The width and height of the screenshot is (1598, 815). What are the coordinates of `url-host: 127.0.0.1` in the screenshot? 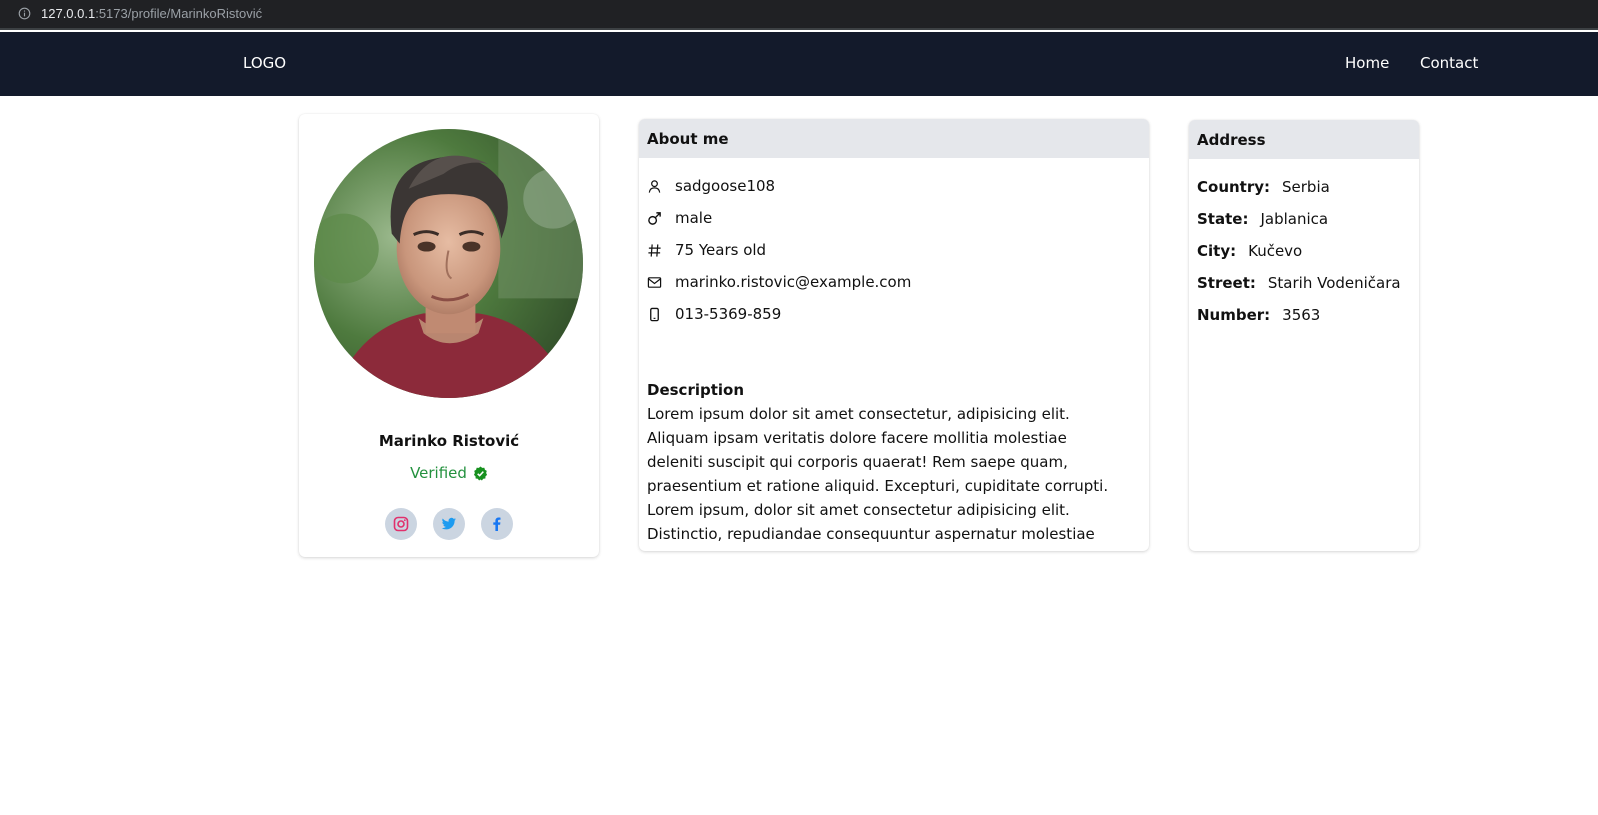 It's located at (68, 13).